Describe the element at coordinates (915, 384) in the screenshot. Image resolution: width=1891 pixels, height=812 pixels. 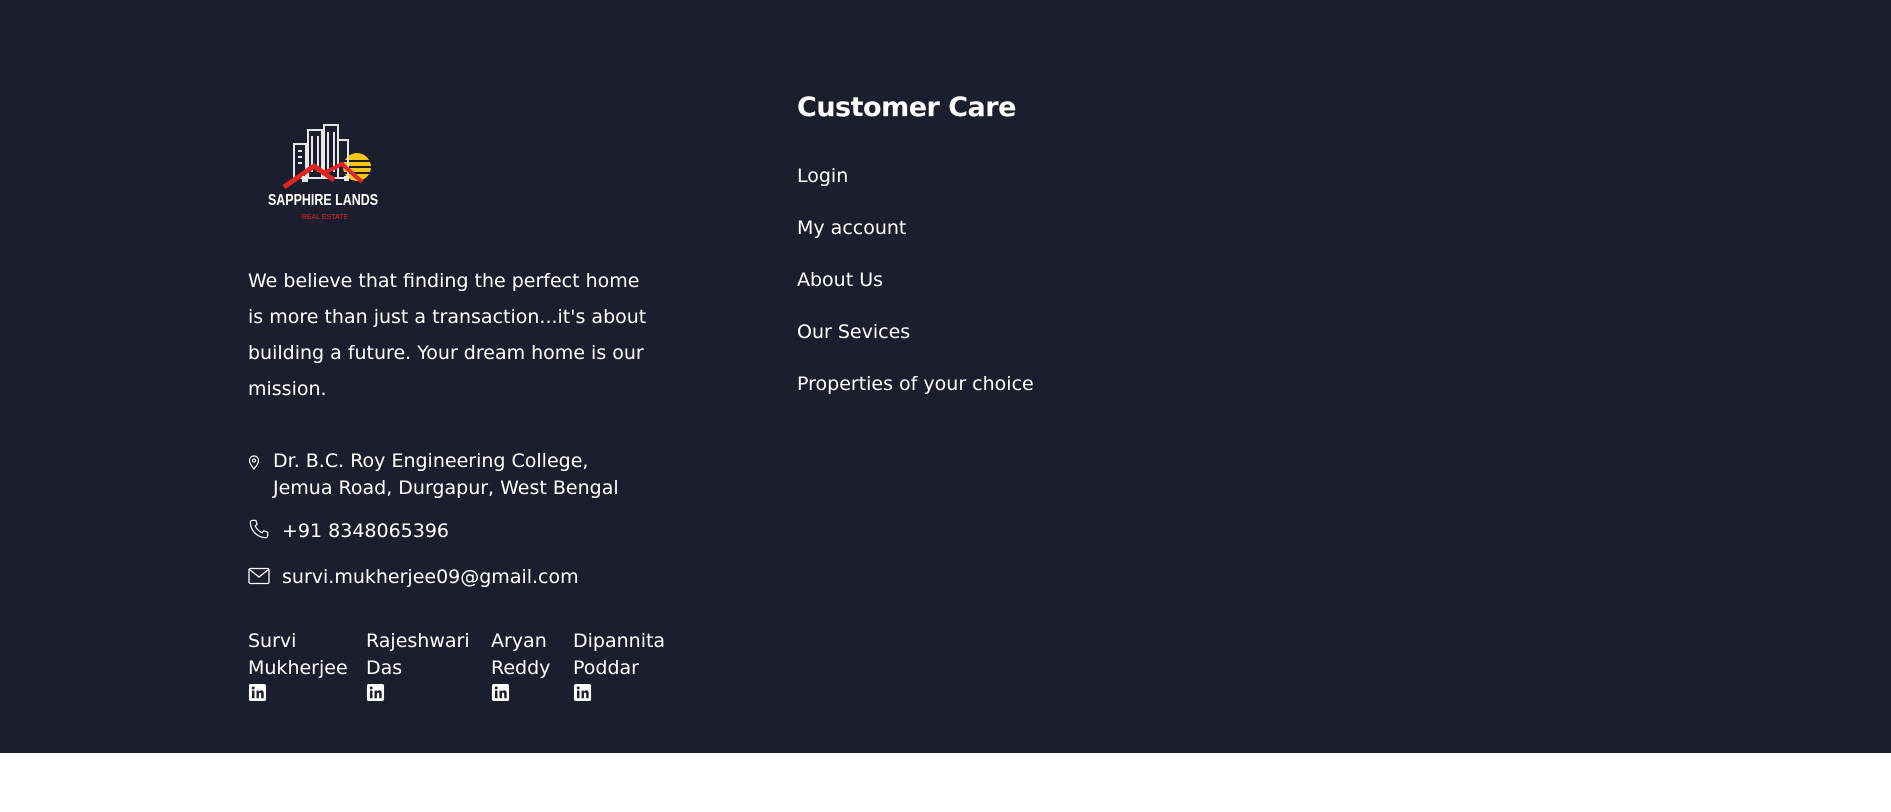
I see `properties-link: Properties of your choice` at that location.